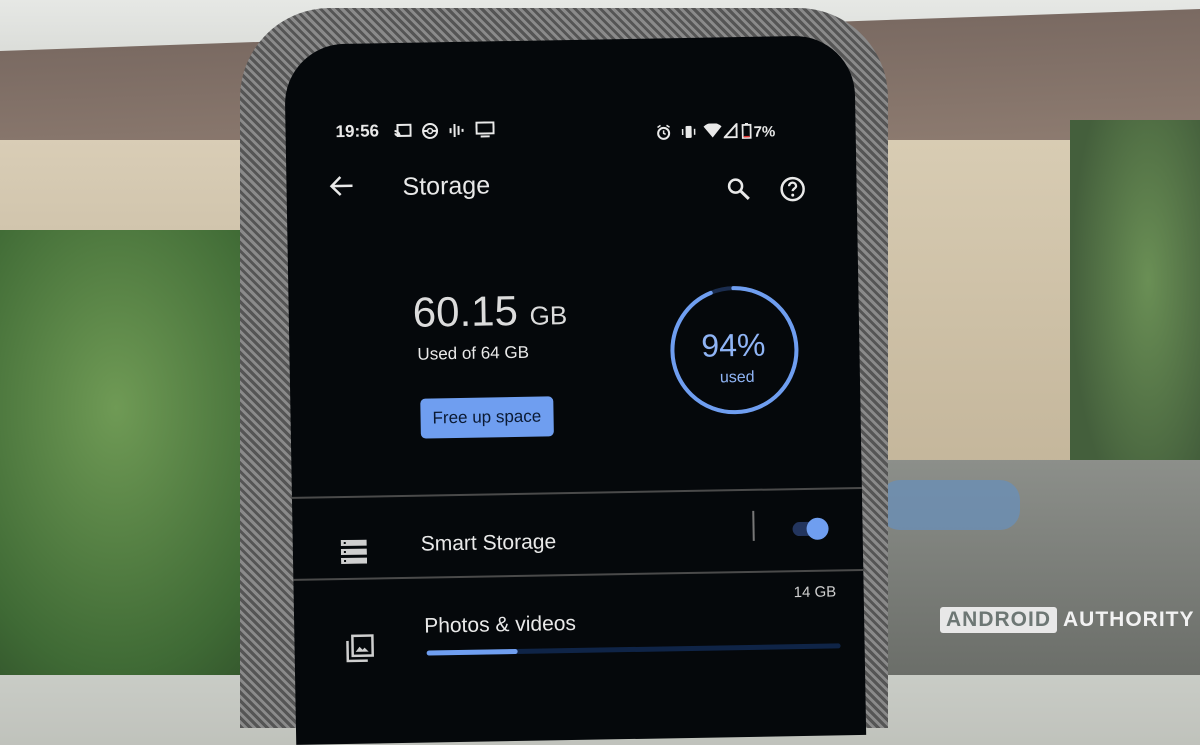 Image resolution: width=1200 pixels, height=745 pixels. What do you see at coordinates (746, 133) in the screenshot?
I see `battery-icon` at bounding box center [746, 133].